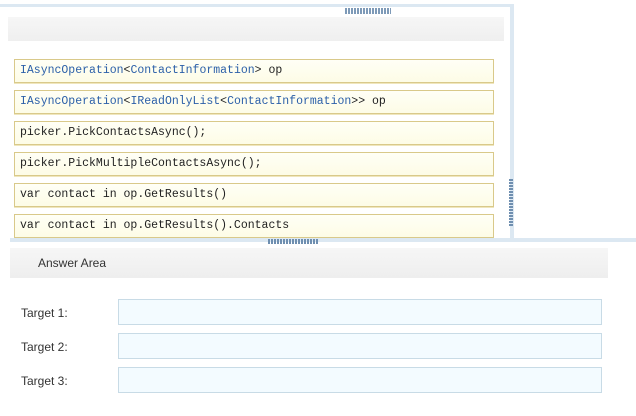  Describe the element at coordinates (309, 263) in the screenshot. I see `answer-area-header: Answer Area` at that location.